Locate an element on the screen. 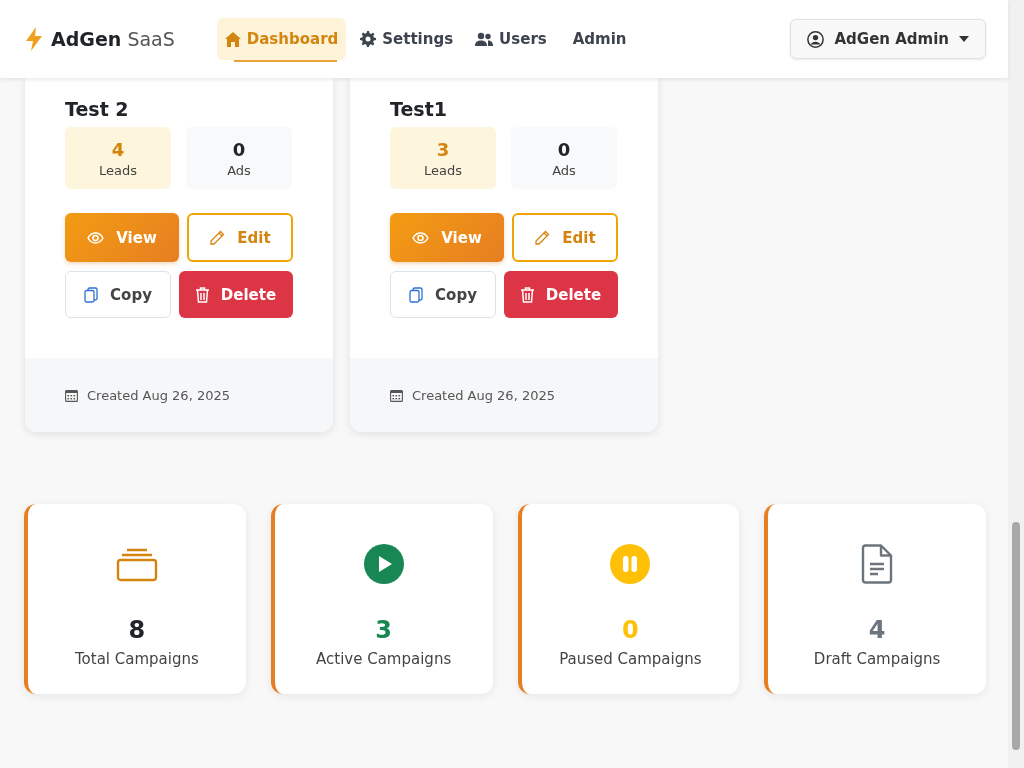 Image resolution: width=1024 pixels, height=768 pixels. stat-label: Draft Campaigns is located at coordinates (877, 659).